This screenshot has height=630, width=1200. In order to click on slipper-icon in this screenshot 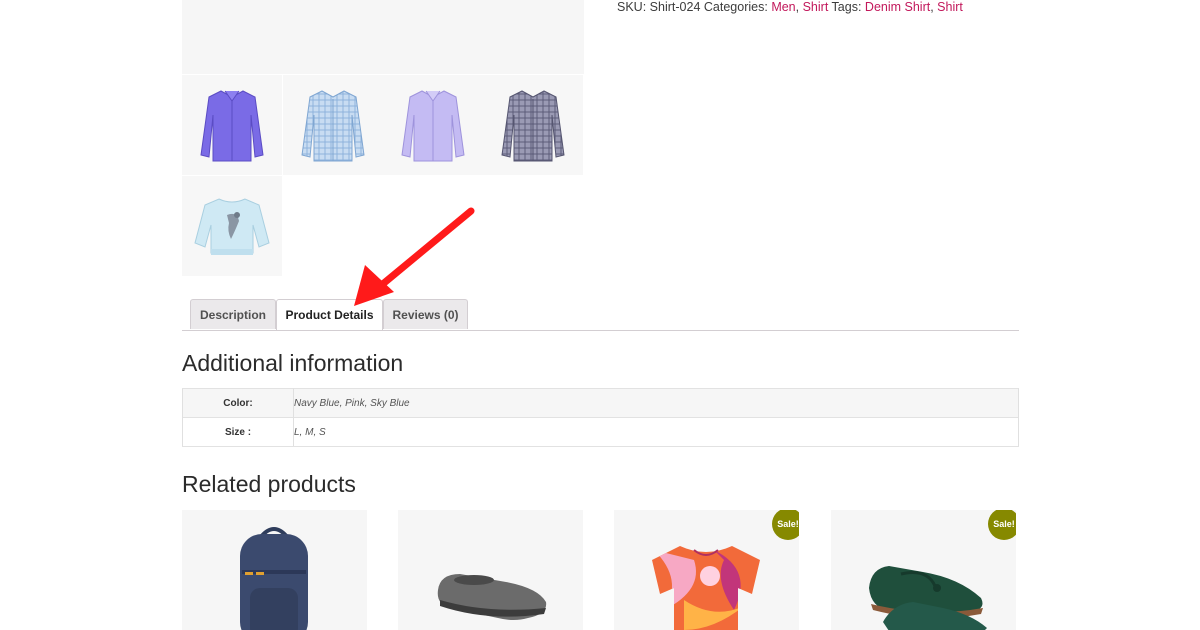, I will do `click(492, 597)`.